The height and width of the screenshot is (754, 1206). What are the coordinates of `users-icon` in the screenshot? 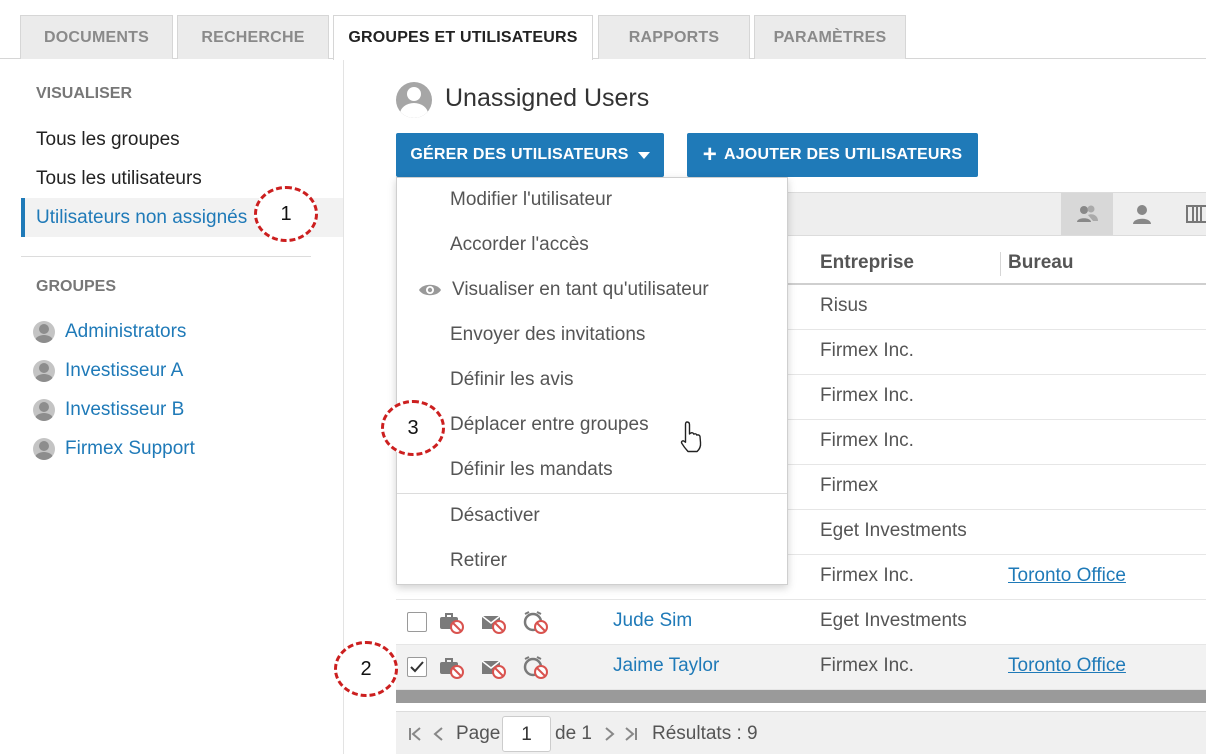 It's located at (1087, 213).